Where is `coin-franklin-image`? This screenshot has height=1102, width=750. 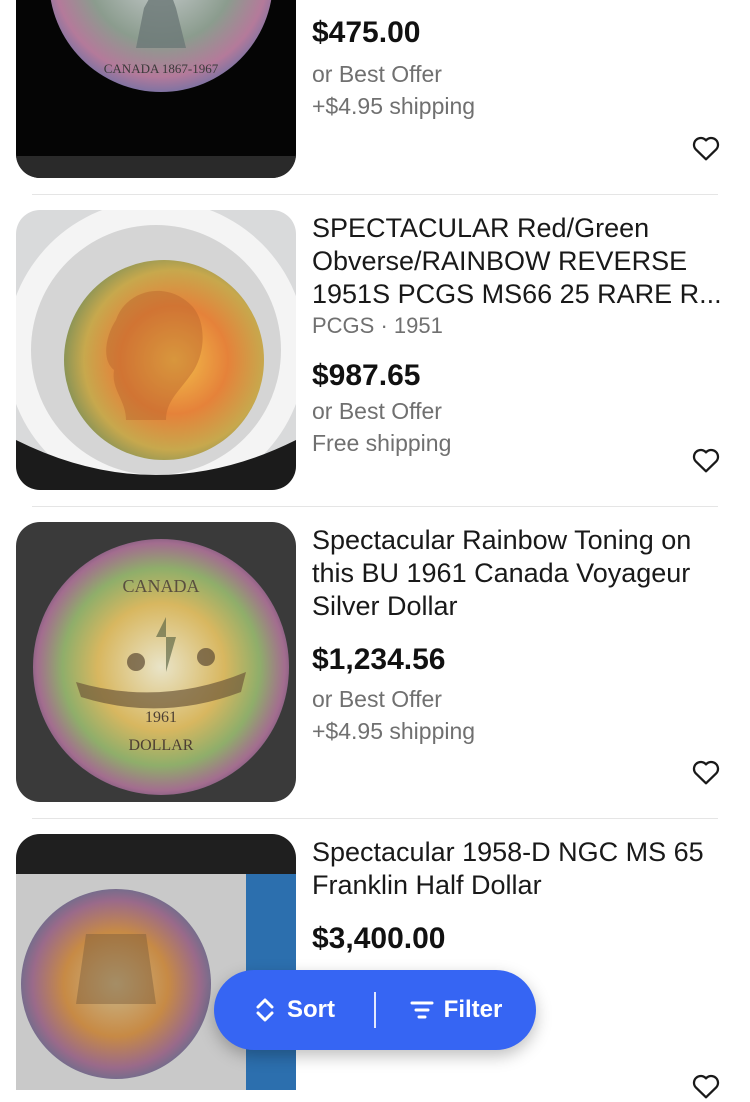
coin-franklin-image is located at coordinates (156, 962).